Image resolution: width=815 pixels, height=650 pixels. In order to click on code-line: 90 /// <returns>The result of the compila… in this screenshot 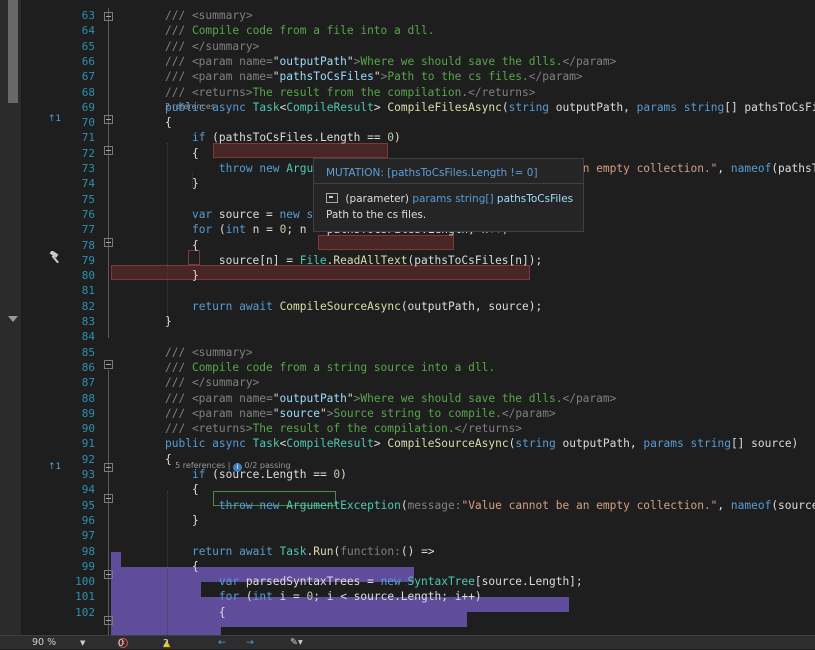, I will do `click(407, 428)`.